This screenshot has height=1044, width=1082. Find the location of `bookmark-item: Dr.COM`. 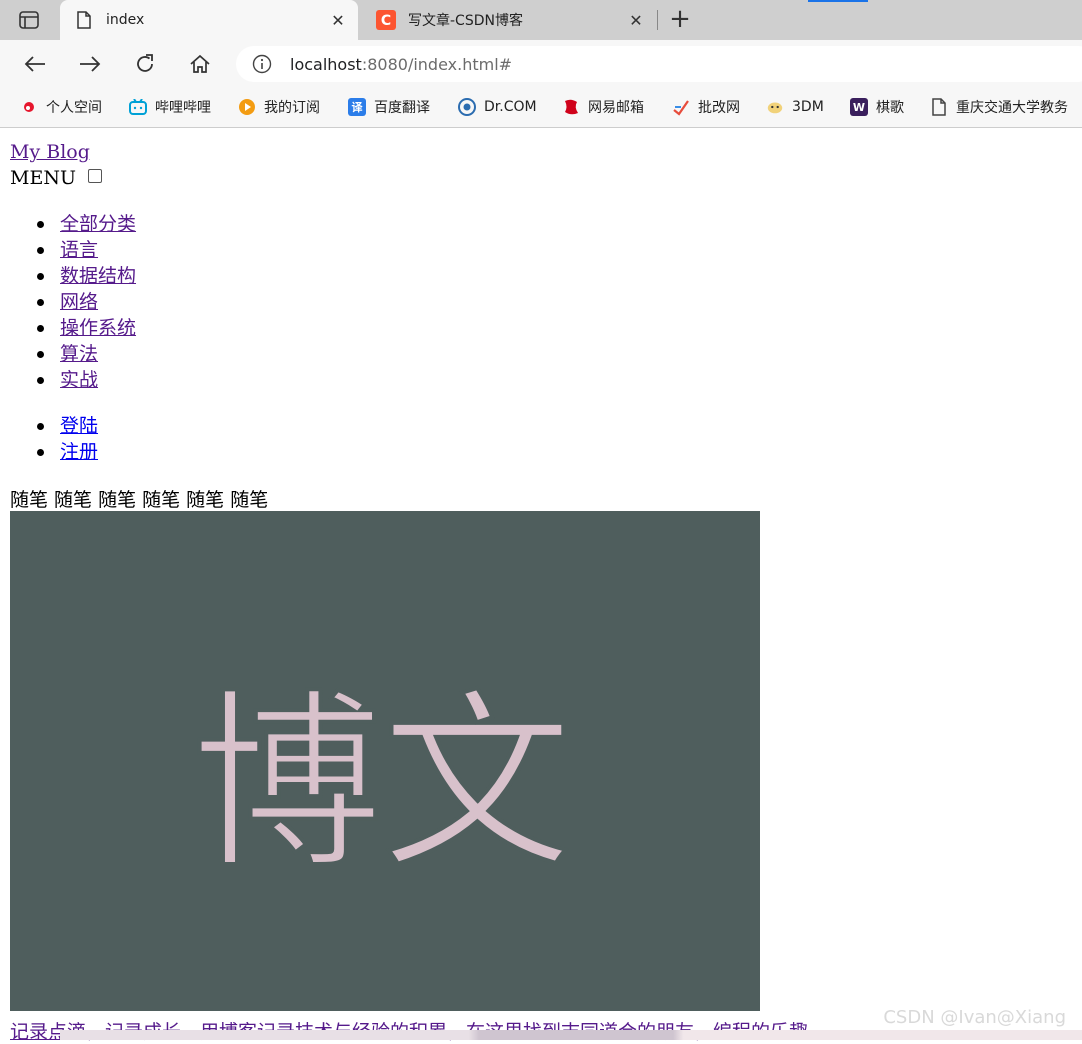

bookmark-item: Dr.COM is located at coordinates (497, 107).